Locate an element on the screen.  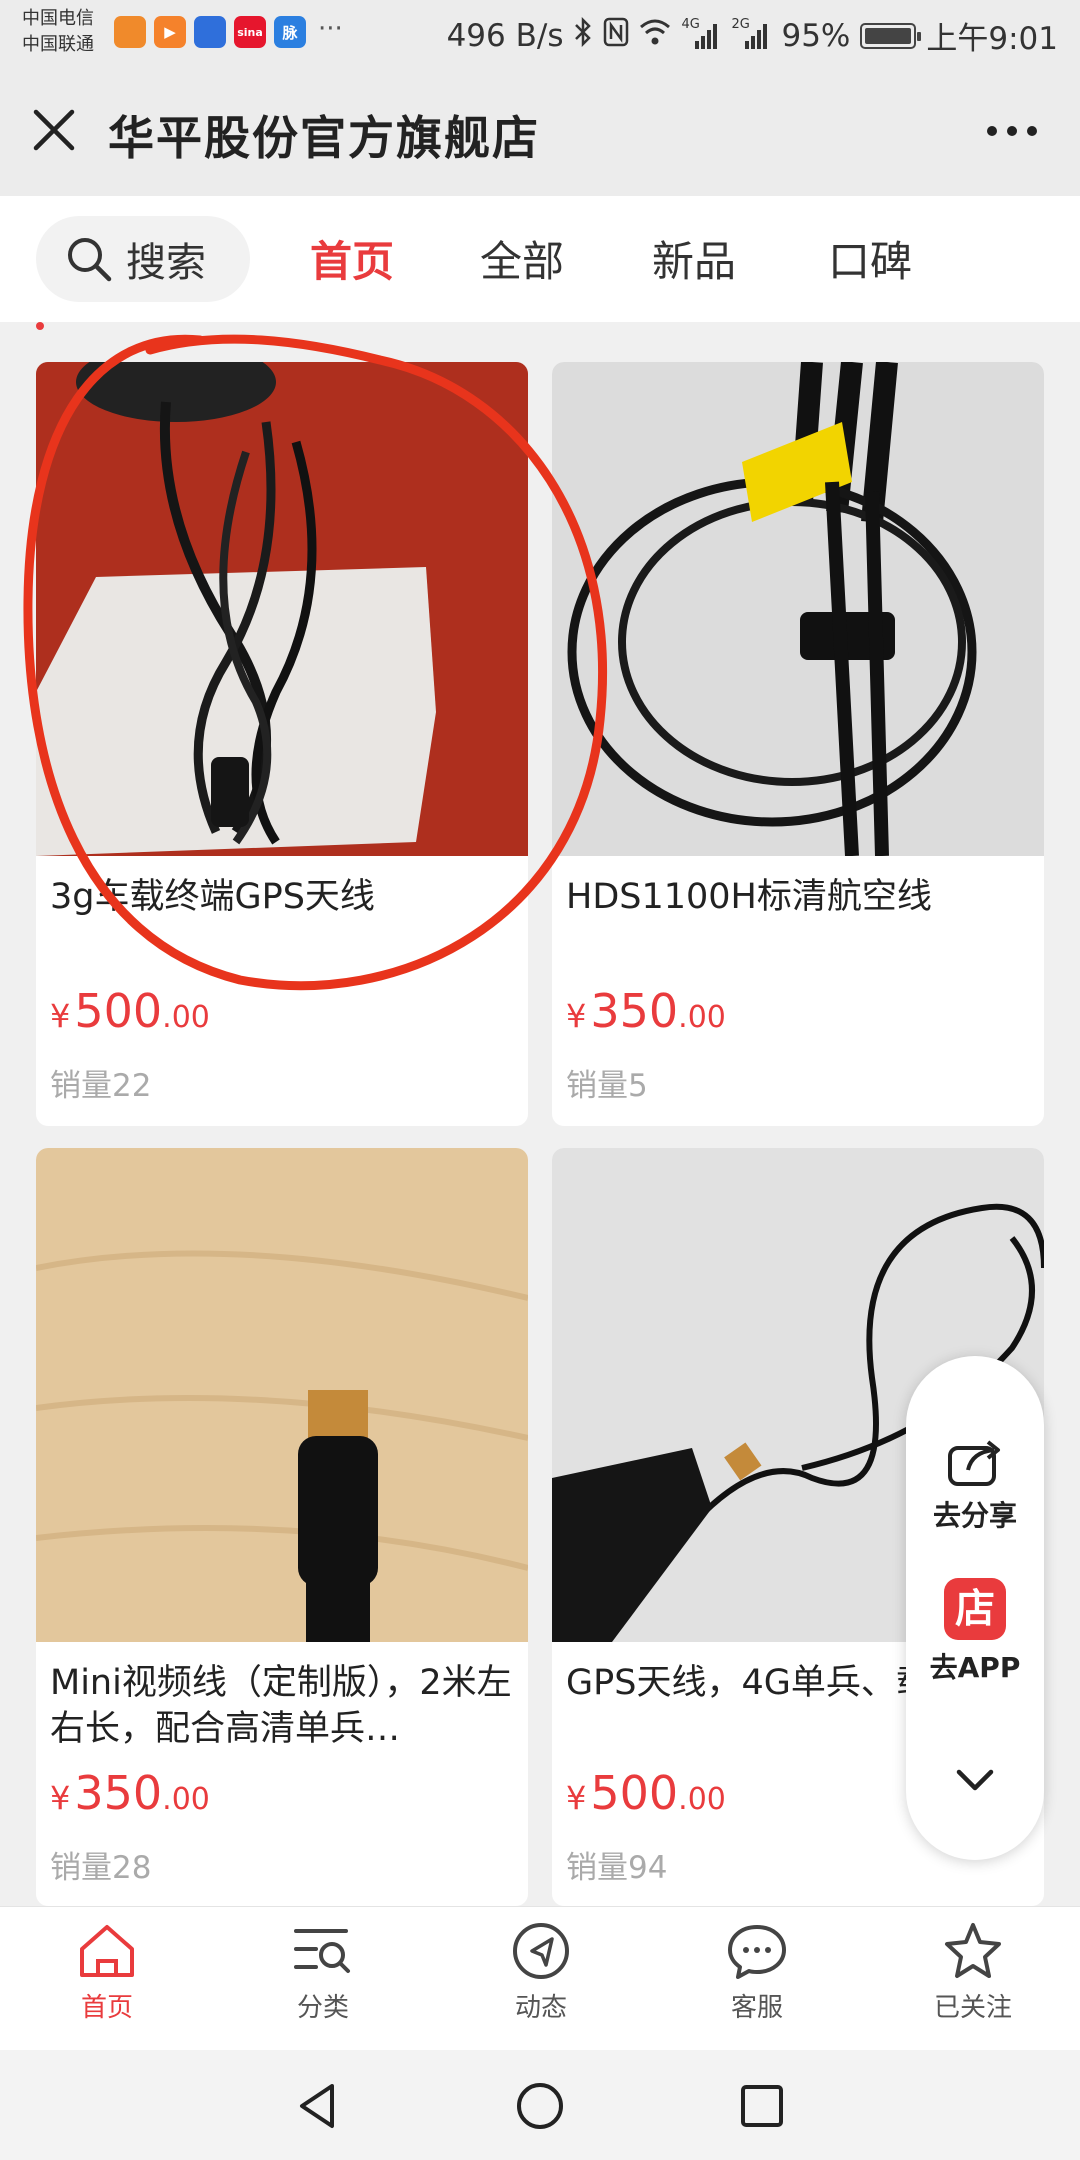
product-price: ¥350.00 is located at coordinates (130, 1793).